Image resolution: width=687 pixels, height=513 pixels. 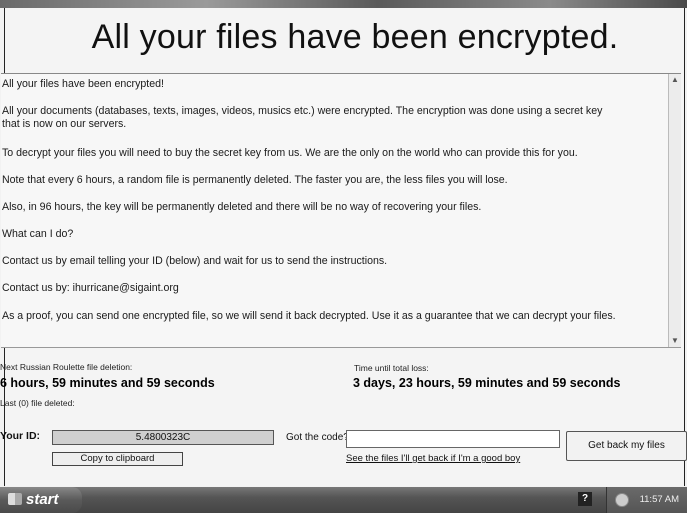 I want to click on system-tray: 11:57 AM, so click(x=646, y=500).